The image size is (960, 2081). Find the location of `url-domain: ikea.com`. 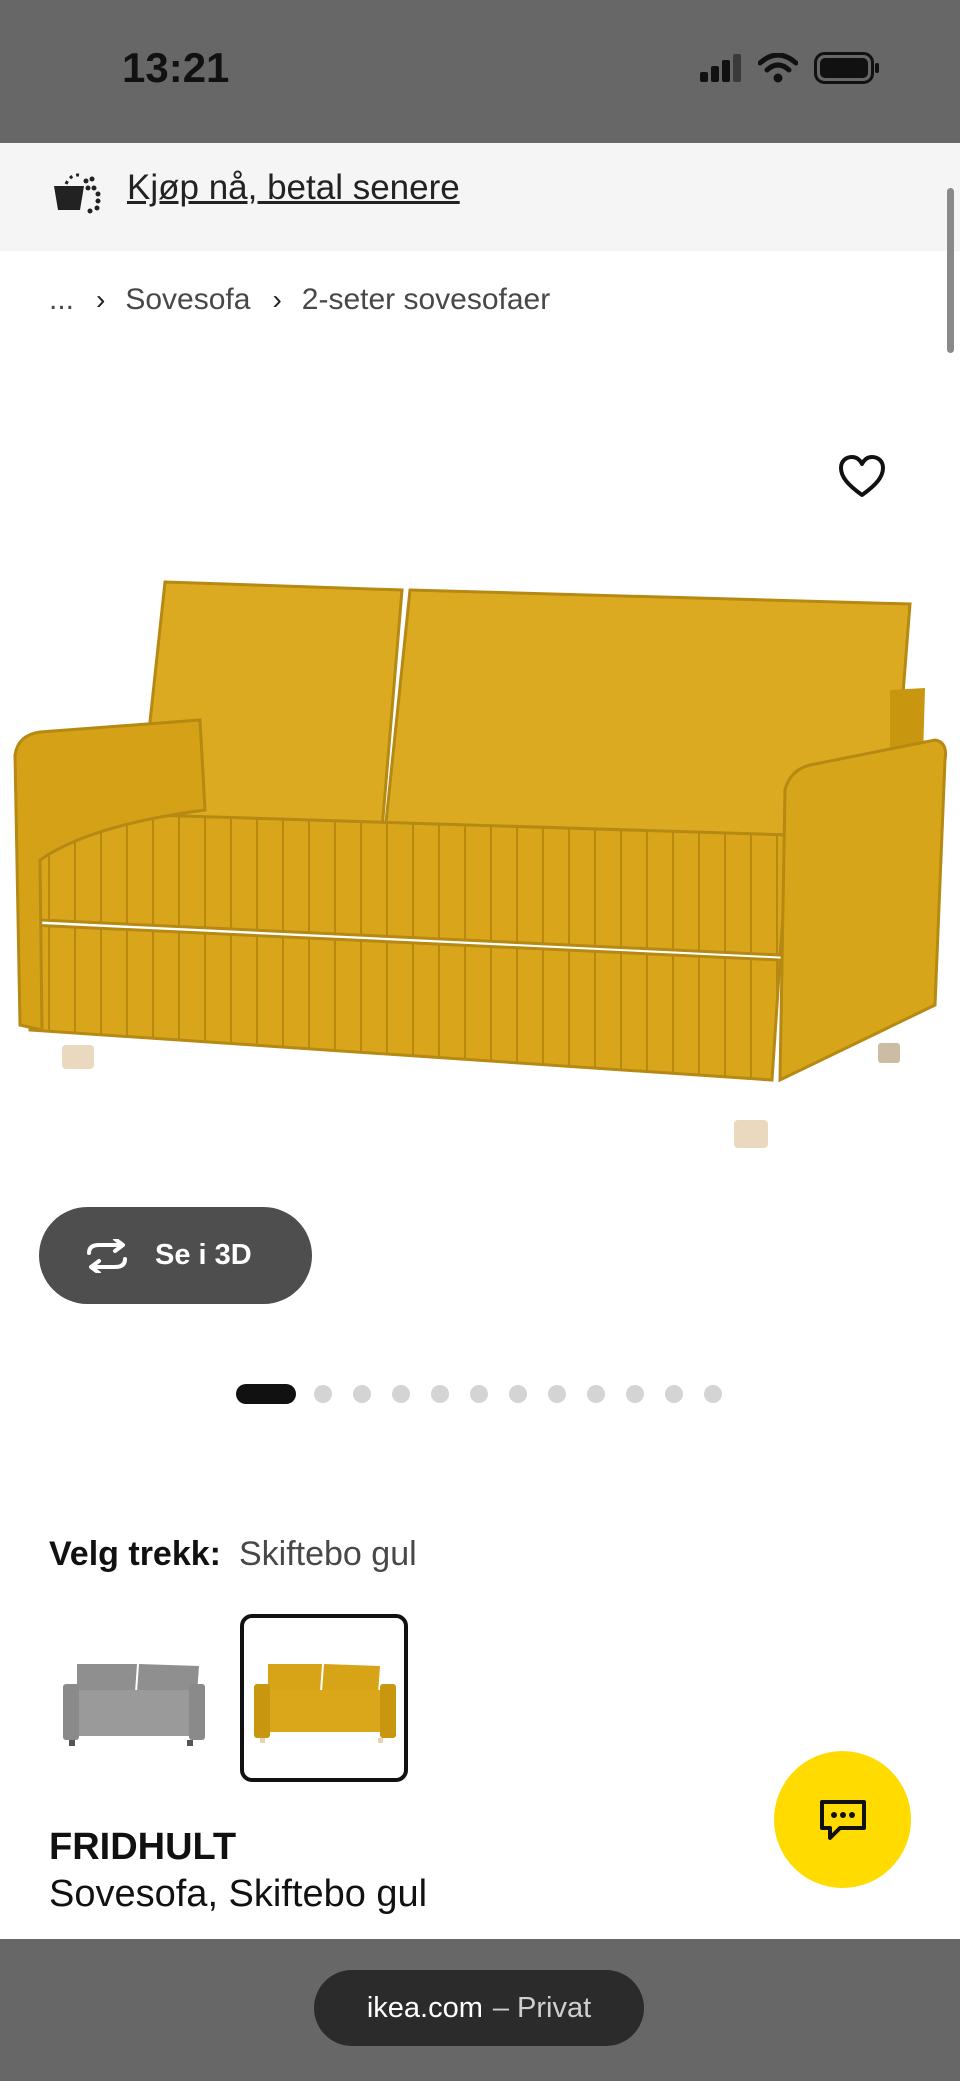

url-domain: ikea.com is located at coordinates (424, 2007).